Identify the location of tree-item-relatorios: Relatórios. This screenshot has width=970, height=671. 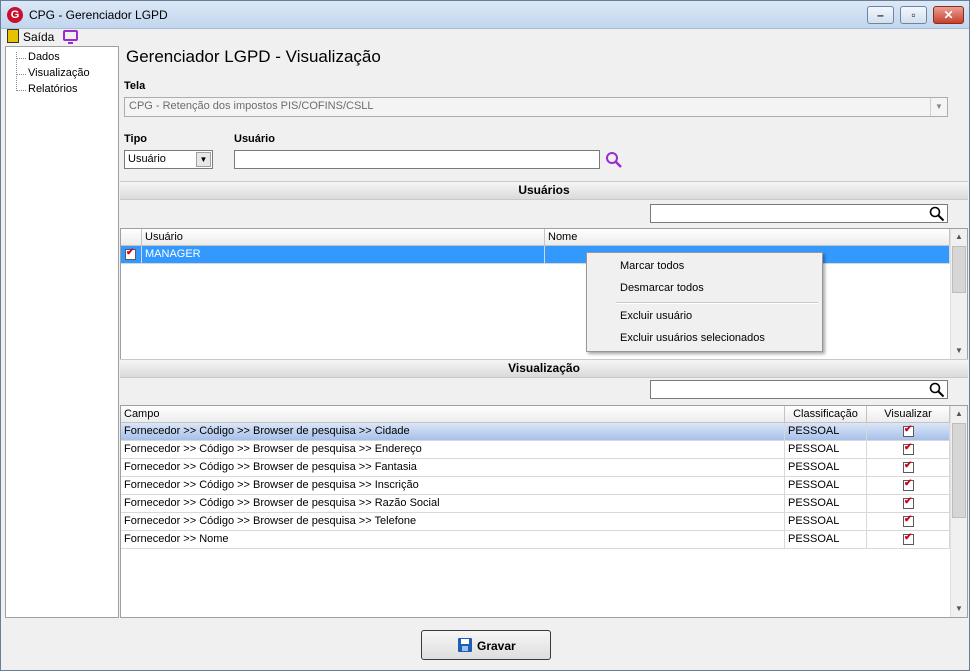
(46, 89).